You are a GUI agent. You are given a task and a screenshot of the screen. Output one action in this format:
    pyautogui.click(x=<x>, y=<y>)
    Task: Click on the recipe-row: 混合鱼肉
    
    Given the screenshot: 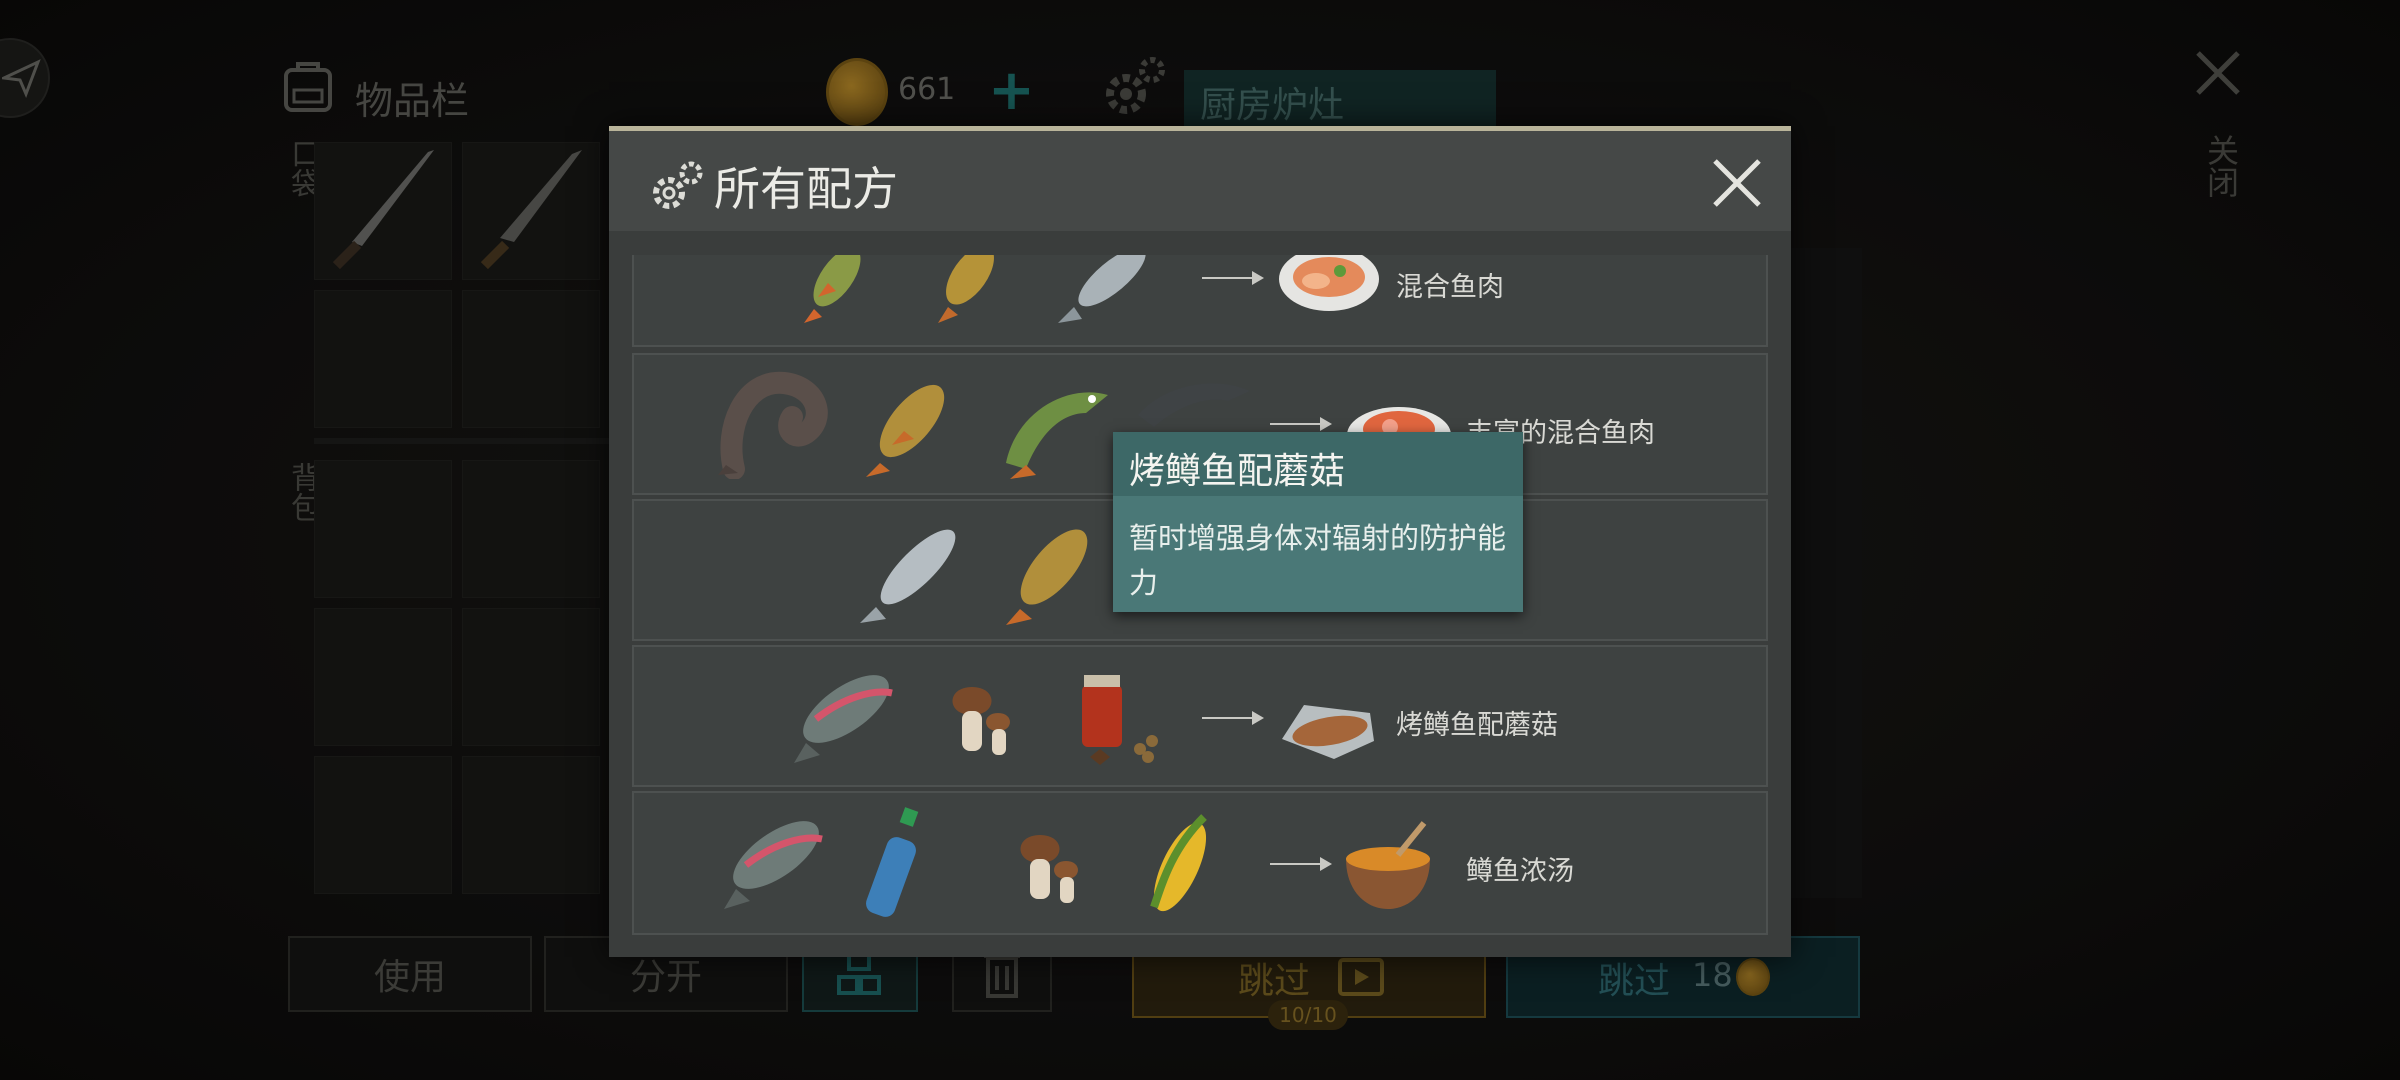 What is the action you would take?
    pyautogui.click(x=1200, y=301)
    